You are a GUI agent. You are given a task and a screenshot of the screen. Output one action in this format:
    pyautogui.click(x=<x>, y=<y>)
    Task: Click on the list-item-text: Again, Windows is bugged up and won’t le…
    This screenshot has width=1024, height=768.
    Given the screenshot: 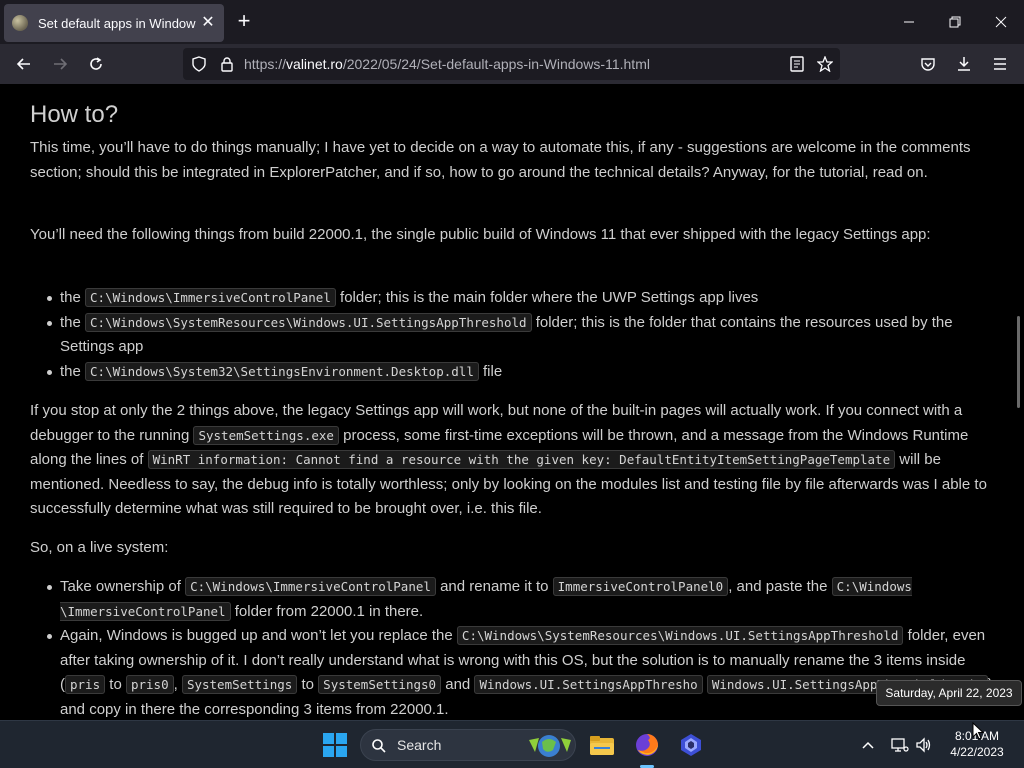 What is the action you would take?
    pyautogui.click(x=258, y=635)
    